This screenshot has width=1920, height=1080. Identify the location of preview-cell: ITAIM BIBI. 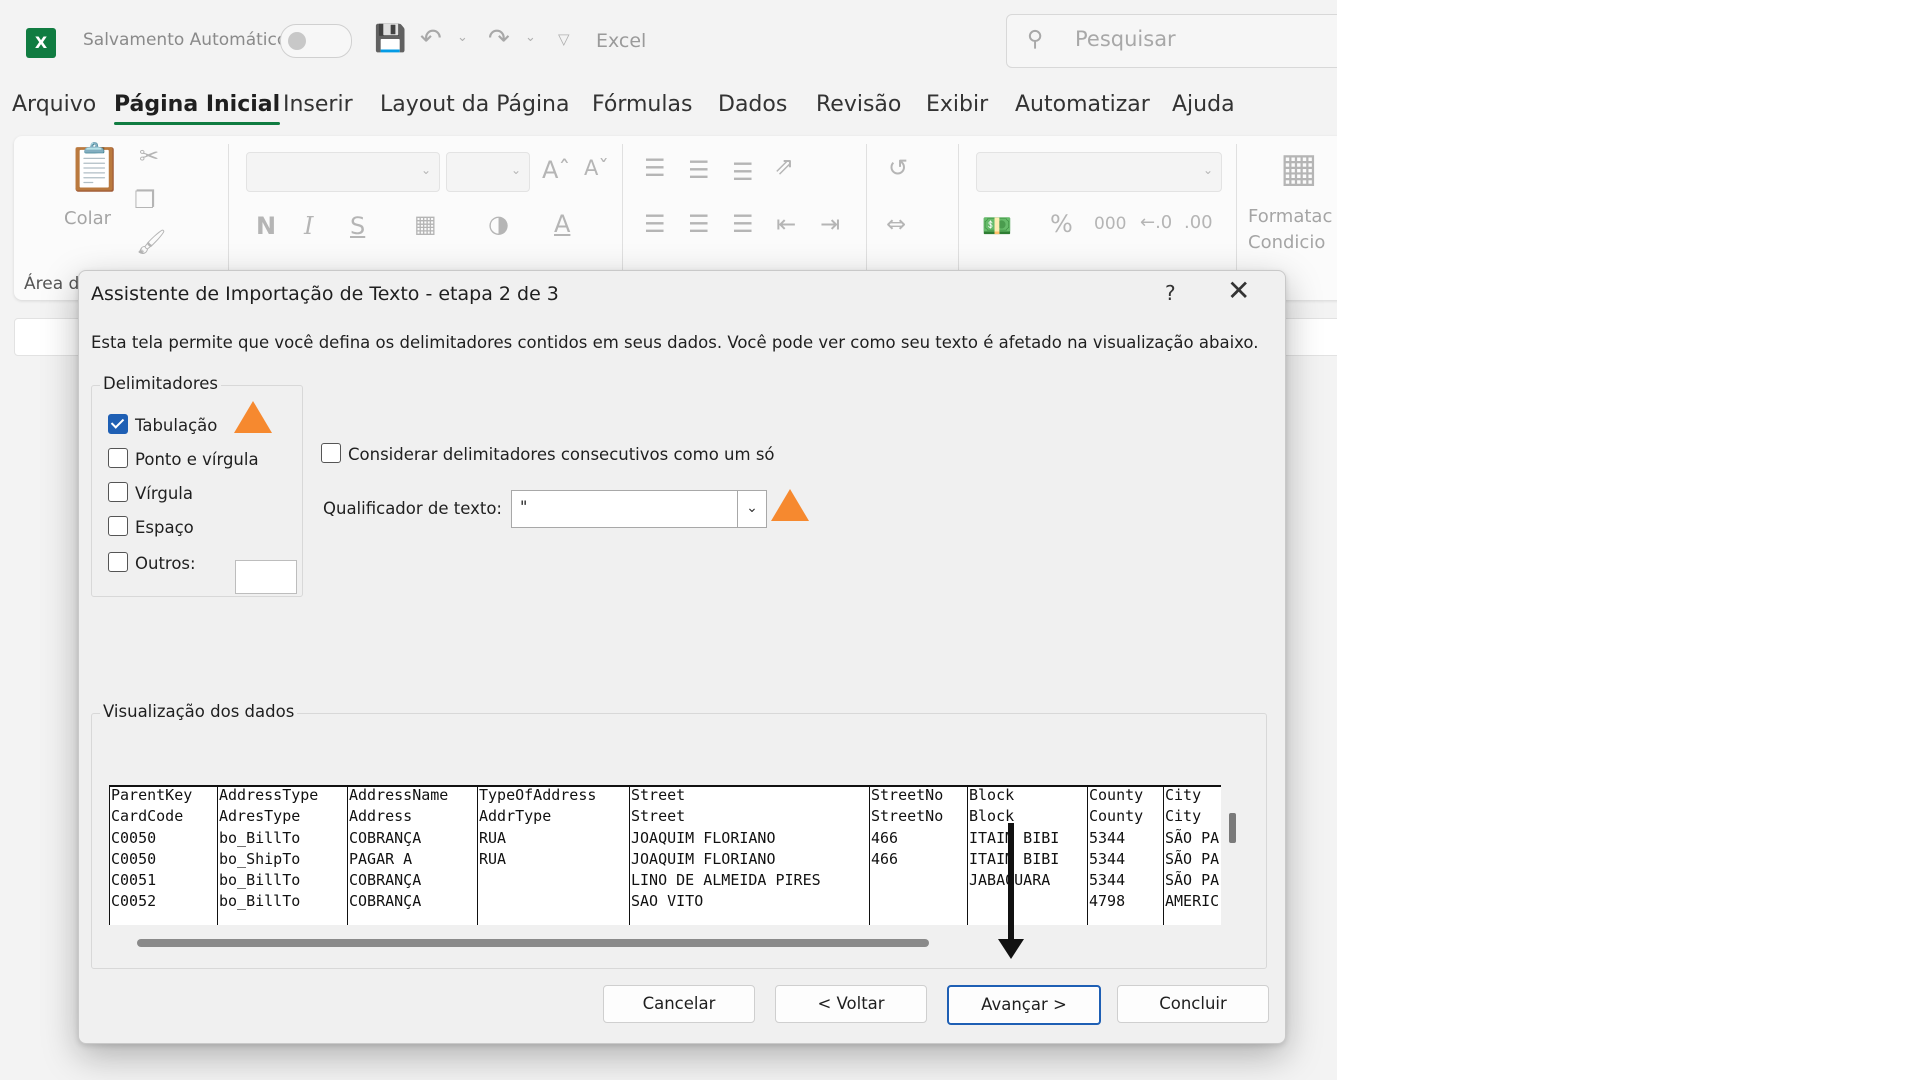
(1014, 837).